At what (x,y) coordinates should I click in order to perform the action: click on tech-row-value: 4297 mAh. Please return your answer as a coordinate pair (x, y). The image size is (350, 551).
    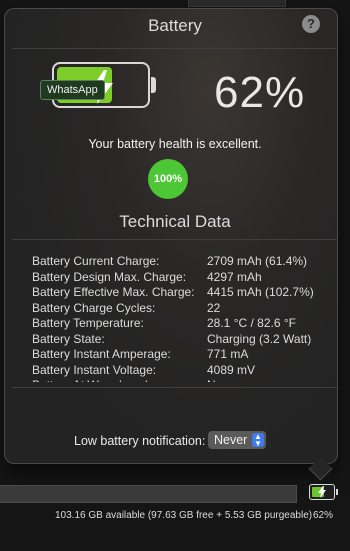
    Looking at the image, I should click on (234, 276).